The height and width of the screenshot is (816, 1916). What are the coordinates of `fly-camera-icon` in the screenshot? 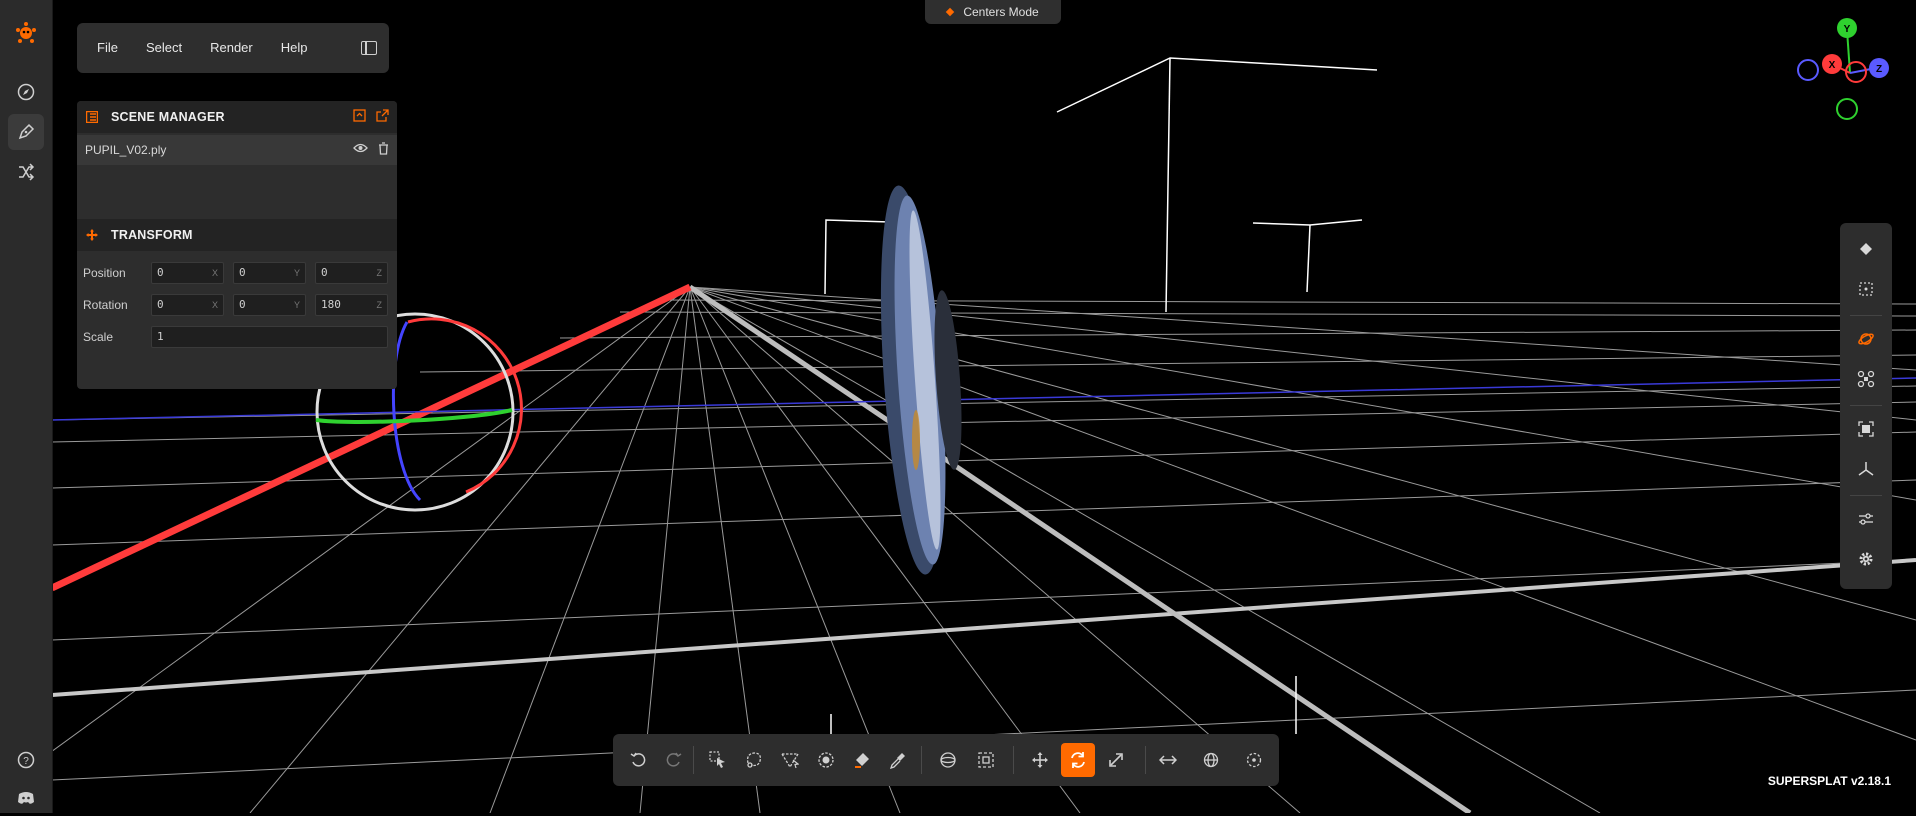 It's located at (1866, 379).